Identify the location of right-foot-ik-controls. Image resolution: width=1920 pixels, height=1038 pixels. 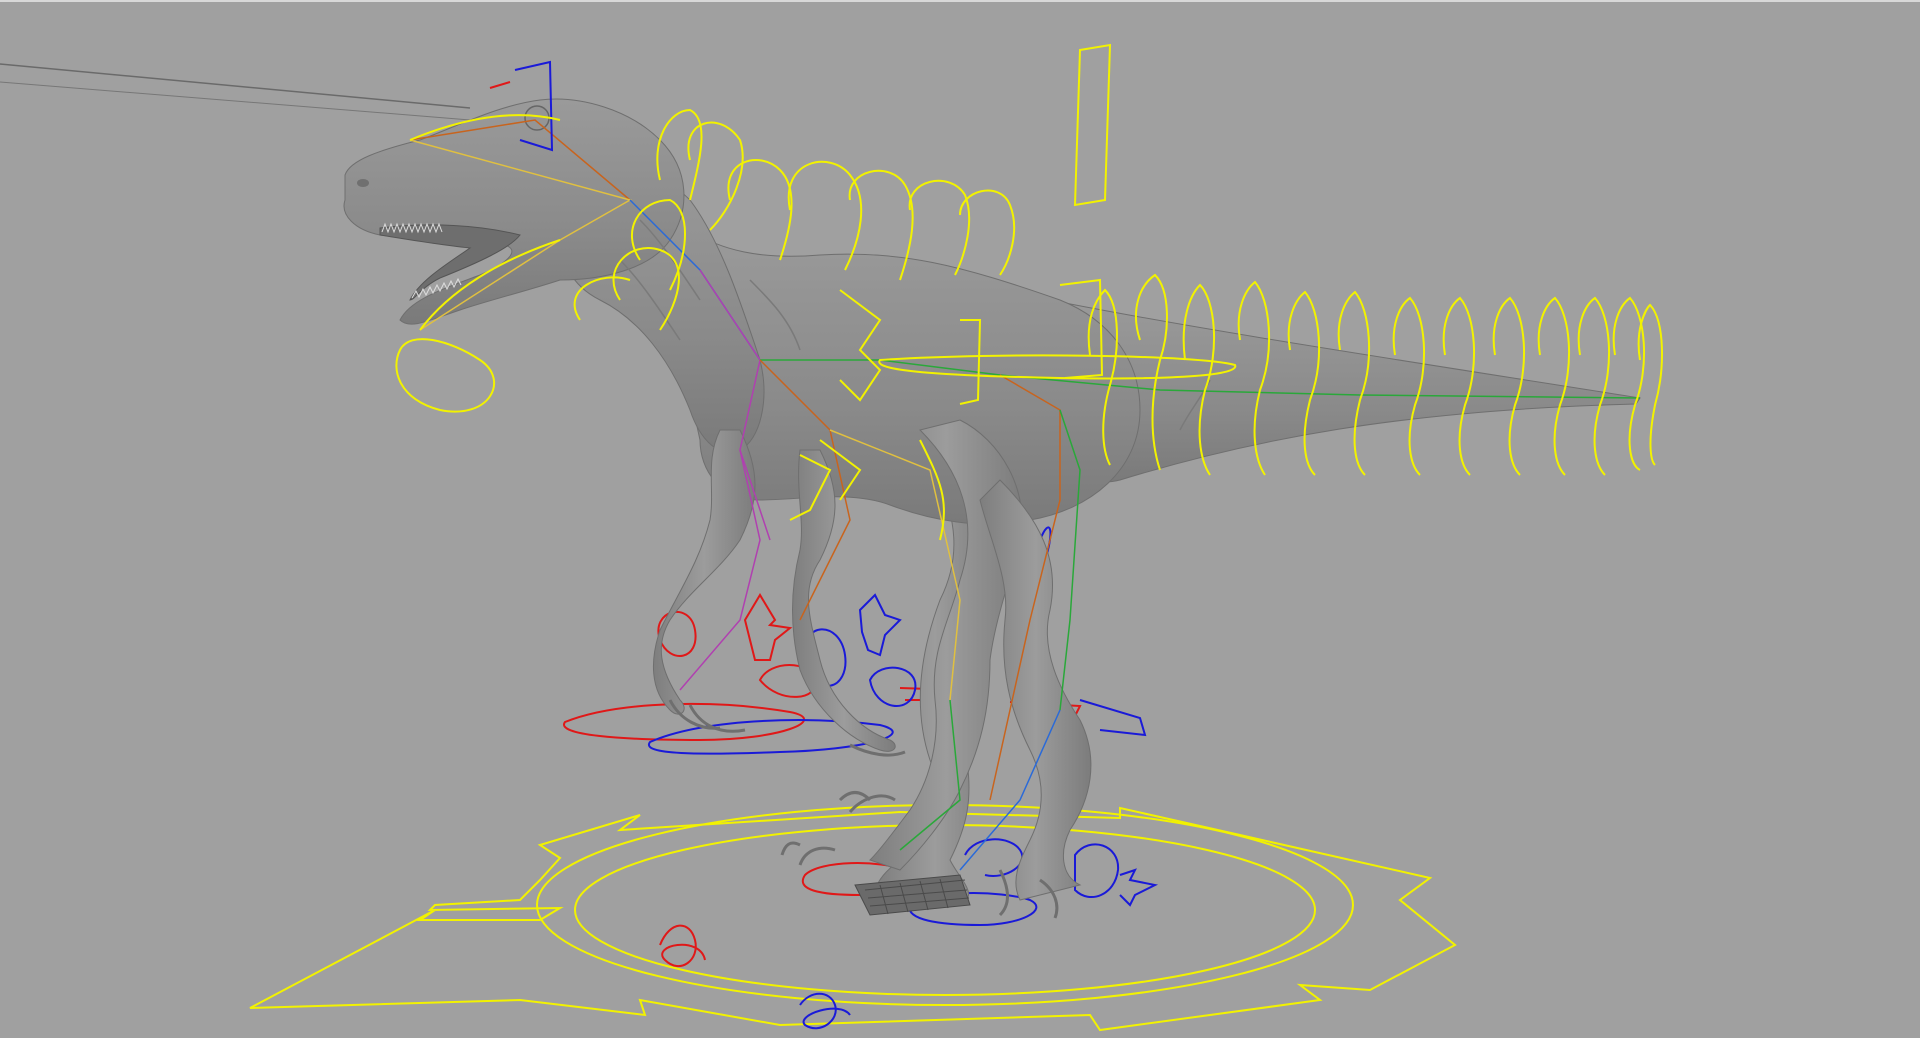
(979, 934).